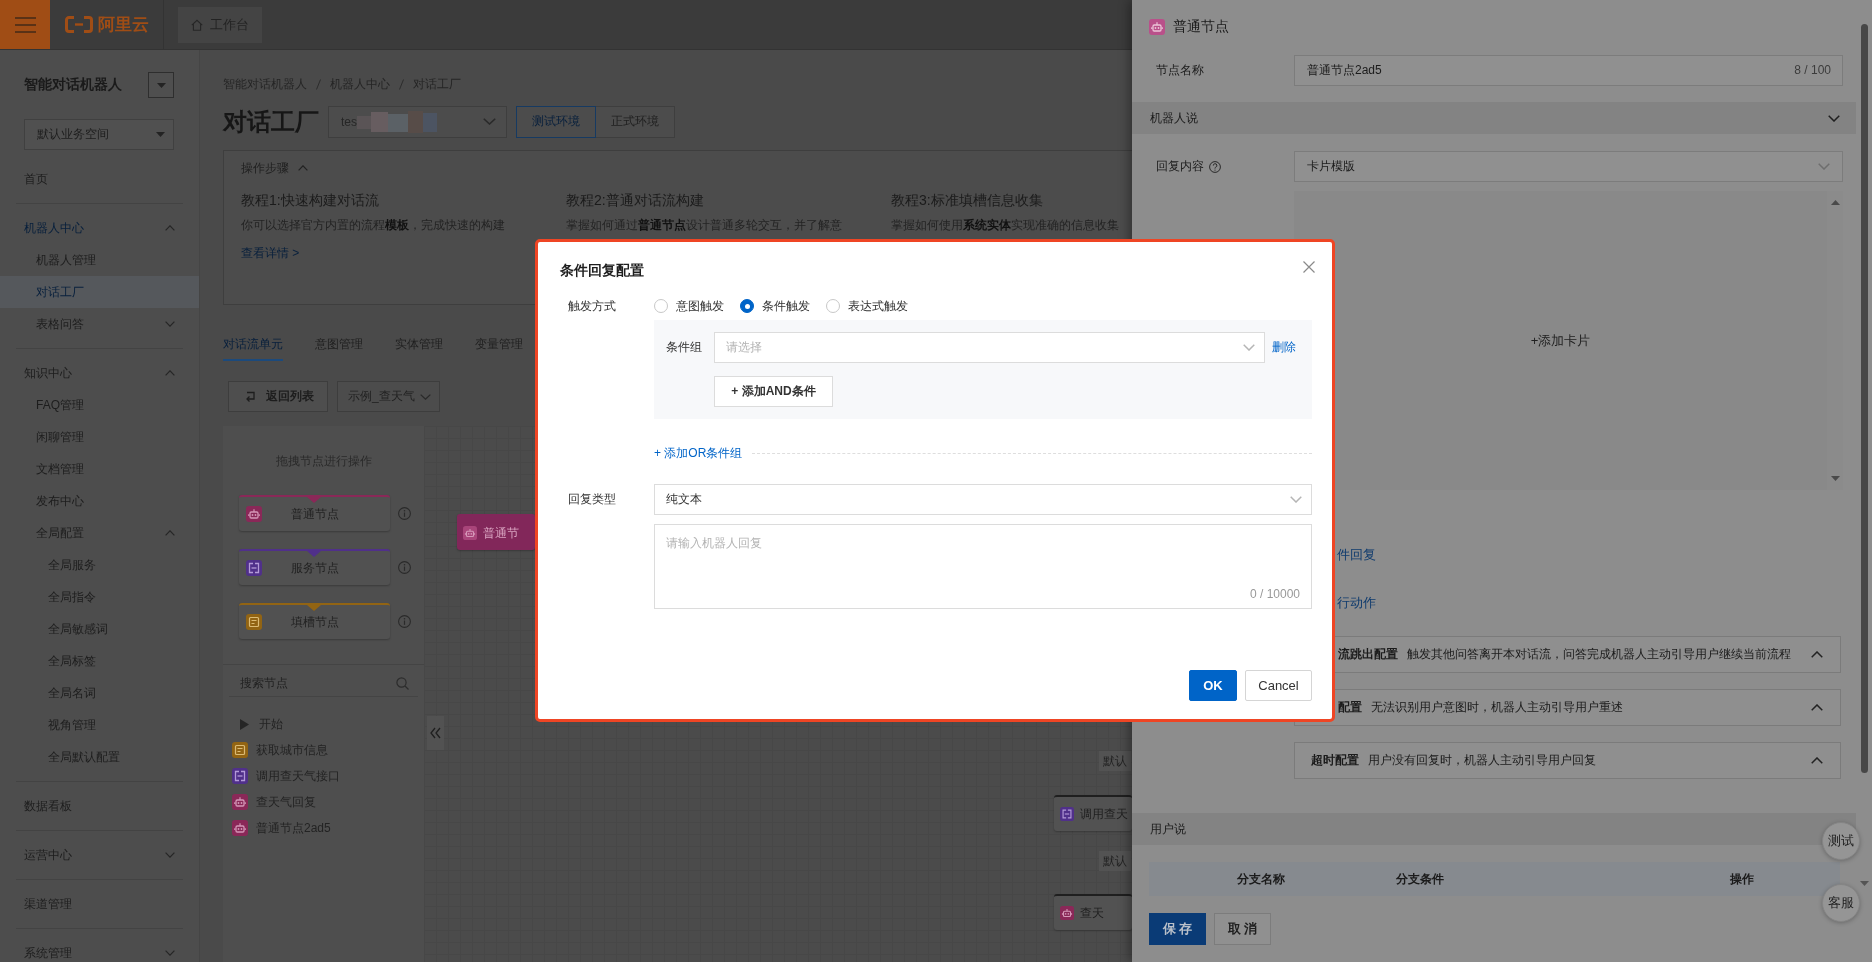 Image resolution: width=1872 pixels, height=962 pixels. Describe the element at coordinates (99, 228) in the screenshot. I see `sidebar-item: 机器人中心` at that location.